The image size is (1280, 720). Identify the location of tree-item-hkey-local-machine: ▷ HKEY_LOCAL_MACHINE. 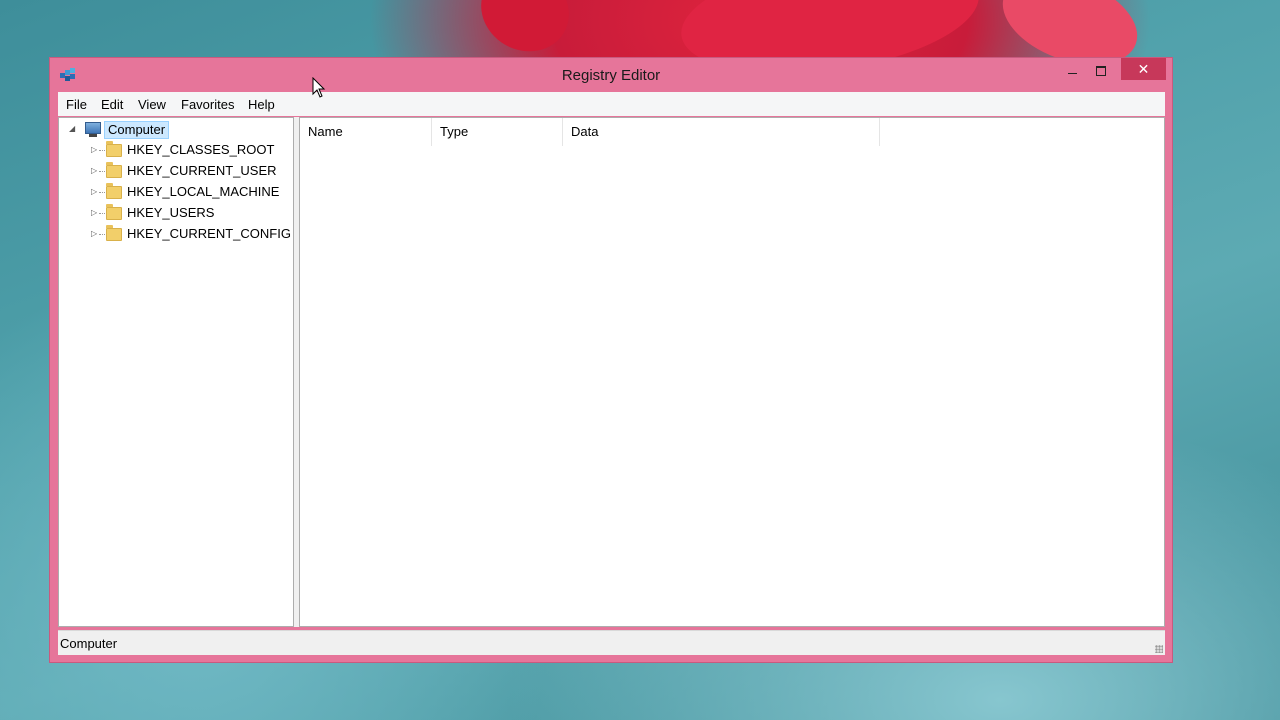
(176, 192).